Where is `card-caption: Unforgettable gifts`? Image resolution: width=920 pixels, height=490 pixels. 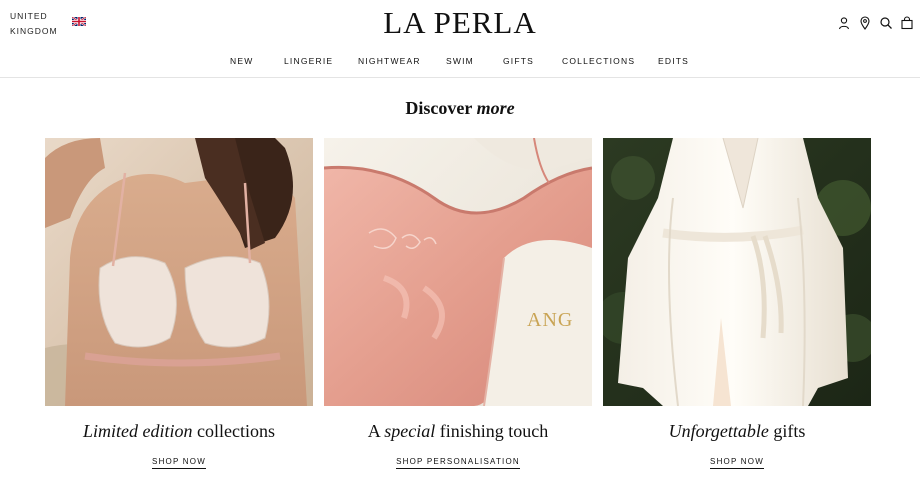
card-caption: Unforgettable gifts is located at coordinates (737, 431).